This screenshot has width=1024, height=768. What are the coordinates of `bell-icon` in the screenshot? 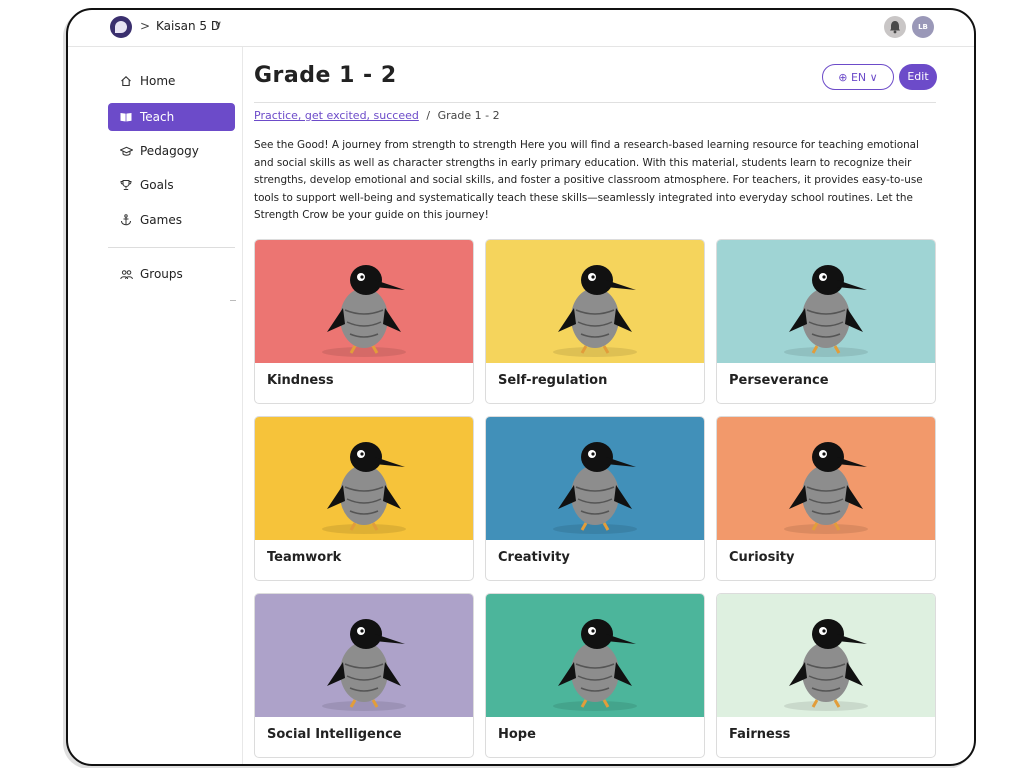 It's located at (895, 27).